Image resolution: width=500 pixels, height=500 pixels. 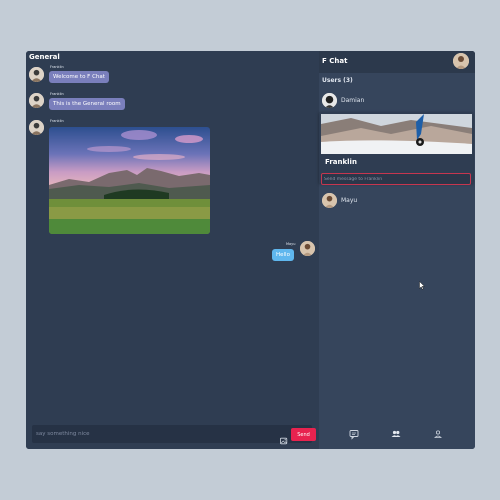 I want to click on user-card-franklin: Franklin, so click(x=396, y=148).